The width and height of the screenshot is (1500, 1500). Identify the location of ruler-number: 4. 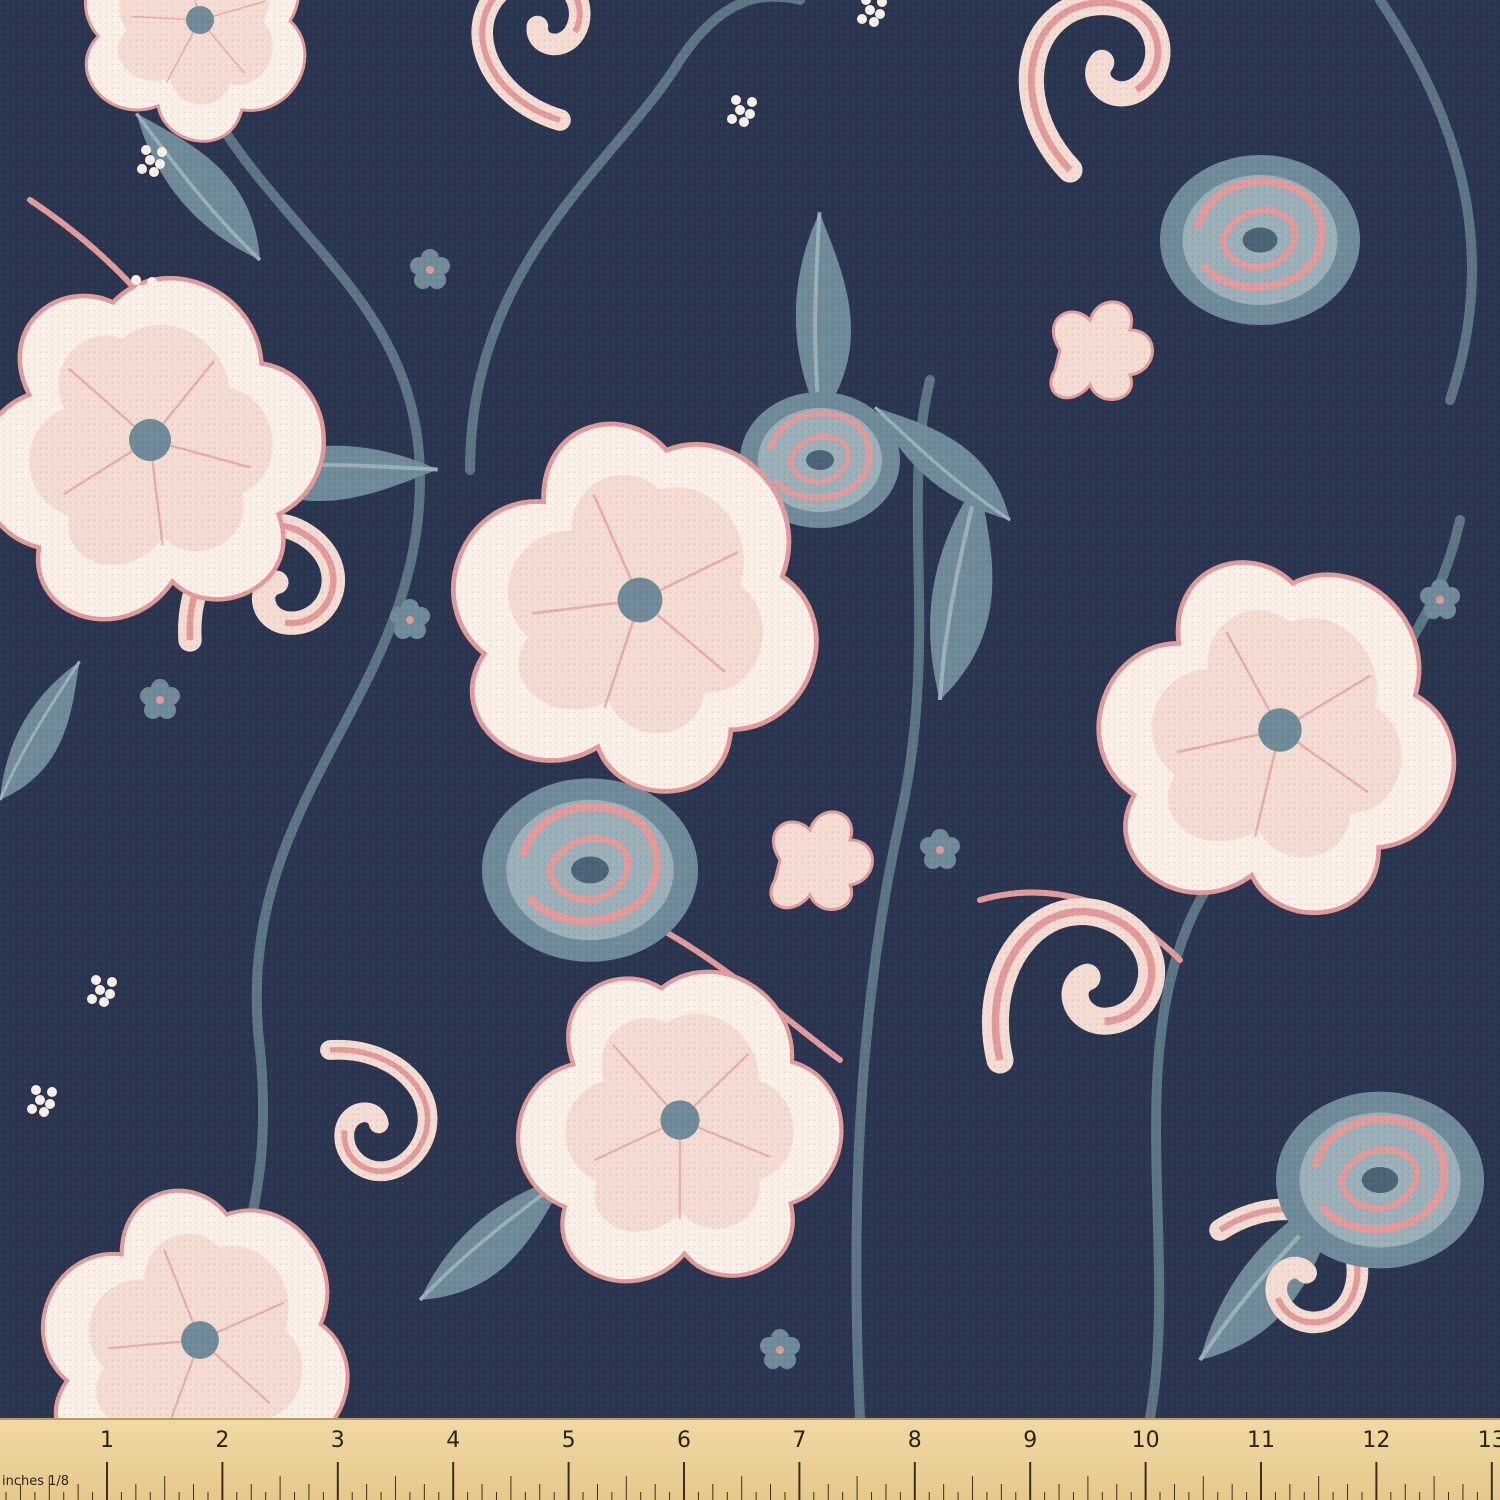
(453, 1440).